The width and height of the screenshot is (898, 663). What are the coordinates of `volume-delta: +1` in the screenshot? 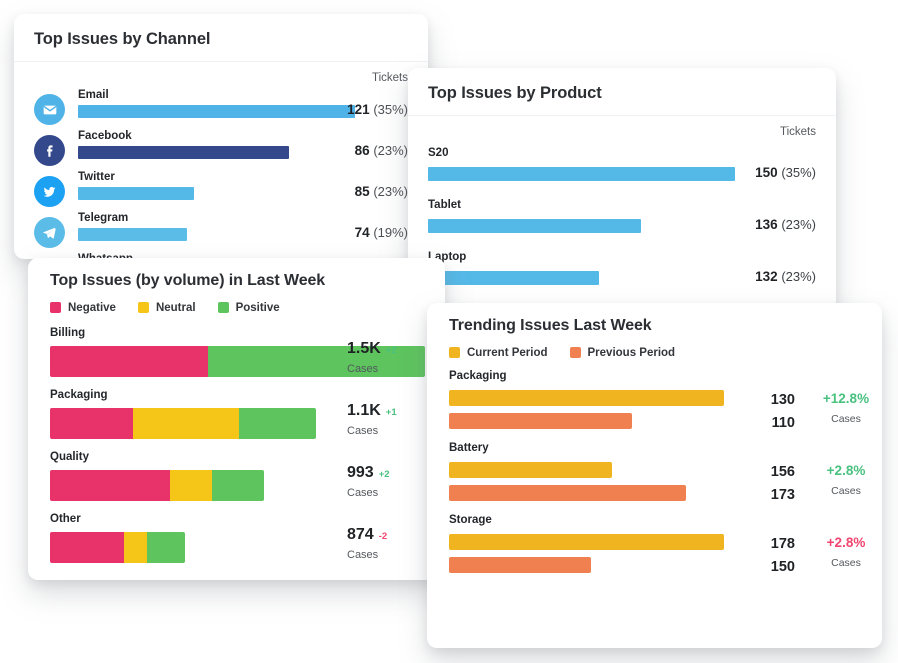 It's located at (391, 412).